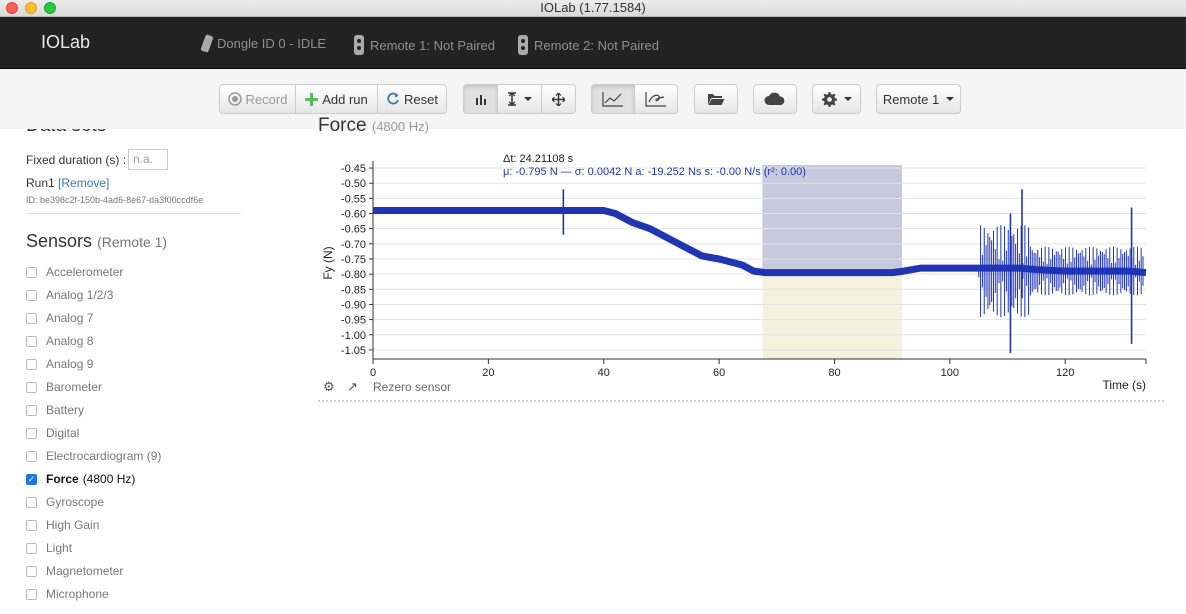 The image size is (1186, 614). What do you see at coordinates (148, 159) in the screenshot?
I see `fixed-duration-input: n.a.` at bounding box center [148, 159].